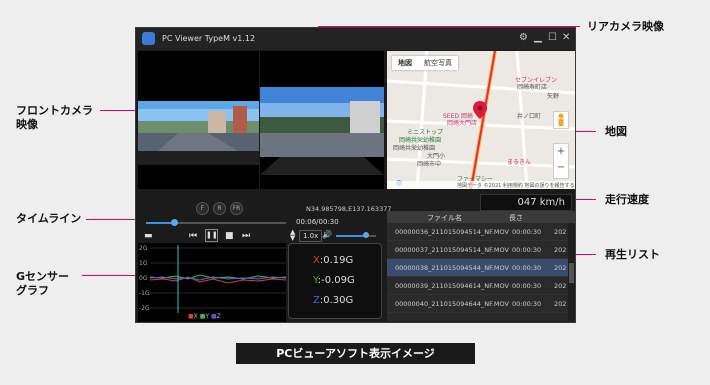  What do you see at coordinates (444, 218) in the screenshot?
I see `column-header-filename: ファイル名` at bounding box center [444, 218].